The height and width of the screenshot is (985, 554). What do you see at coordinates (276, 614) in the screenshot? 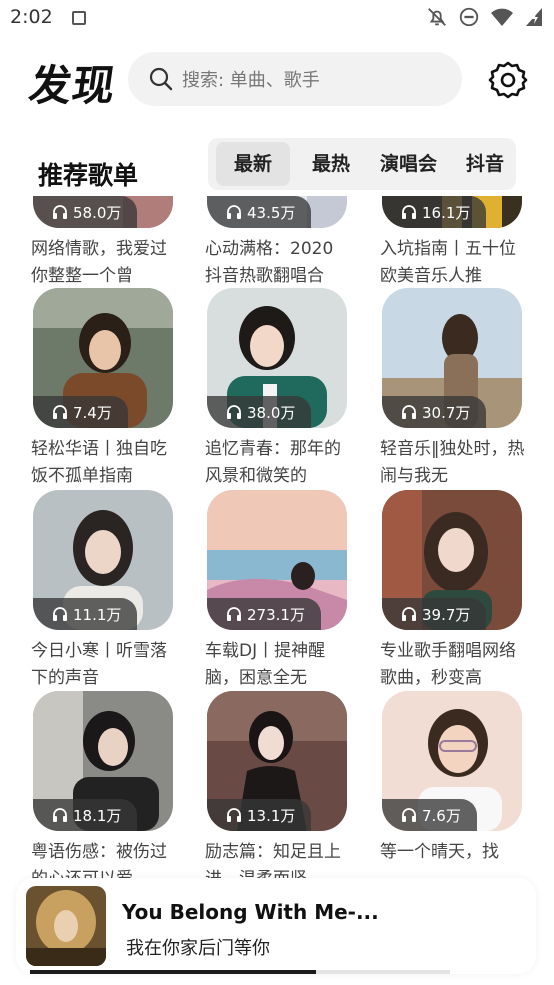
I see `play-count: 273.1万` at bounding box center [276, 614].